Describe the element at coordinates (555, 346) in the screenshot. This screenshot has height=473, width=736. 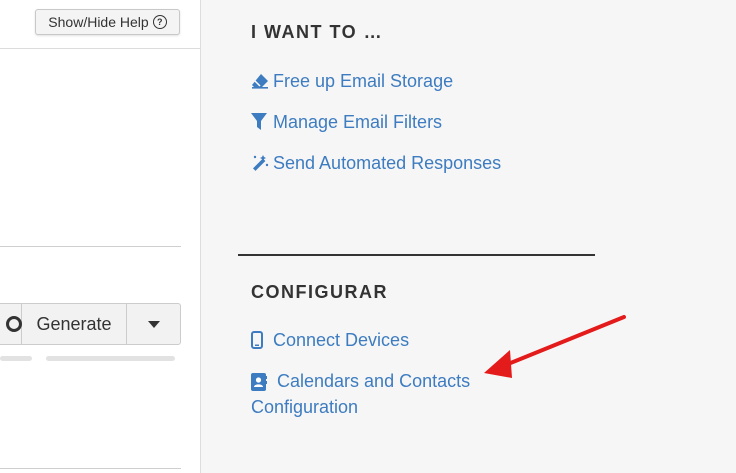
I see `annotation-arrow` at that location.